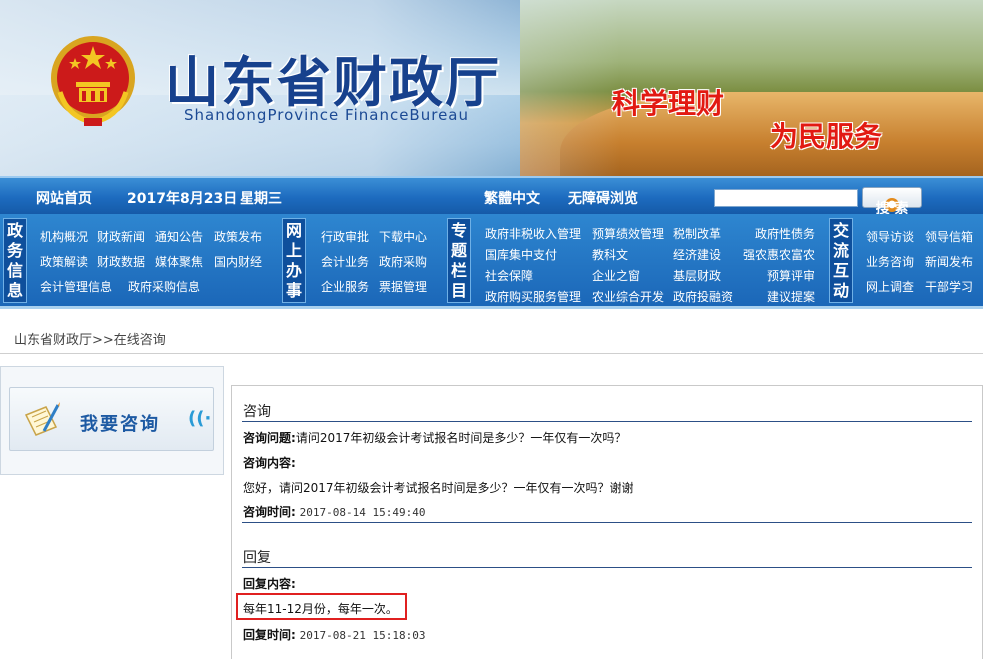  Describe the element at coordinates (841, 260) in the screenshot. I see `nav-group-label-interaction: 交流互动` at that location.